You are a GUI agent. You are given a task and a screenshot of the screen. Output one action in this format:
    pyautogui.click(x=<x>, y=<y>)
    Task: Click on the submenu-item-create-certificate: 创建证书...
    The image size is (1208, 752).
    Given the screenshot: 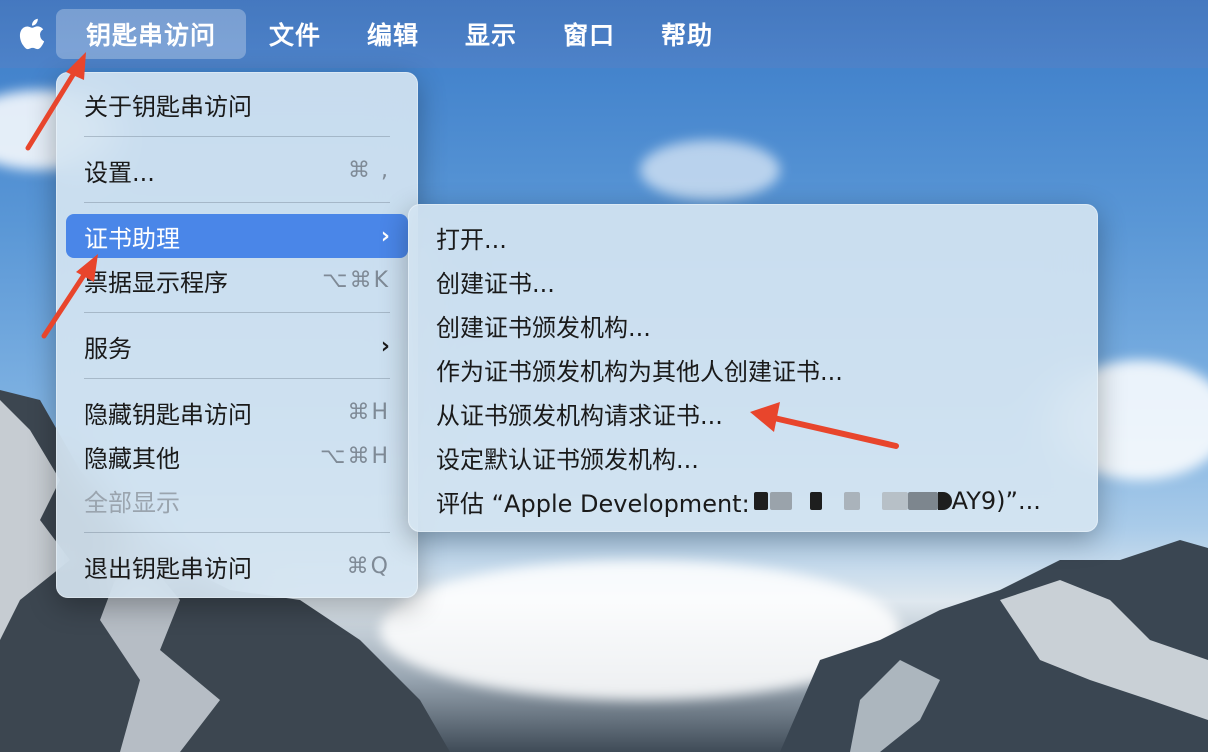 What is the action you would take?
    pyautogui.click(x=753, y=281)
    